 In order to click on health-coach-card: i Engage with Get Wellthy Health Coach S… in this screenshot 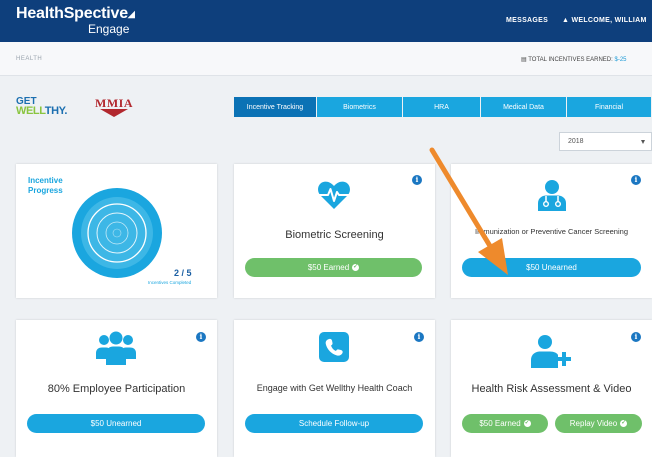, I will do `click(334, 388)`.